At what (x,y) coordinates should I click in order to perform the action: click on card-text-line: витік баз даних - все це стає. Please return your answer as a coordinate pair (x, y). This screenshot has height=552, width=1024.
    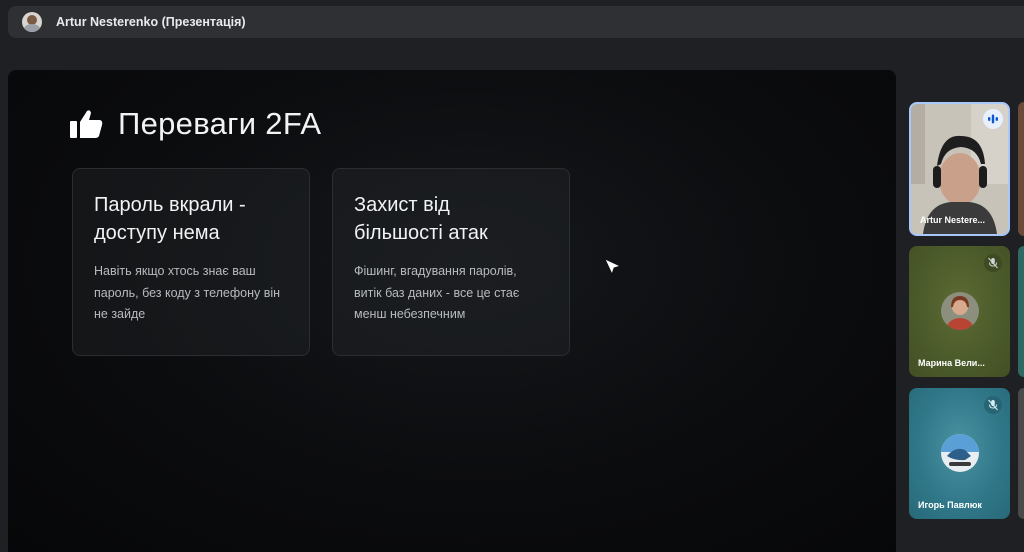
    Looking at the image, I should click on (437, 292).